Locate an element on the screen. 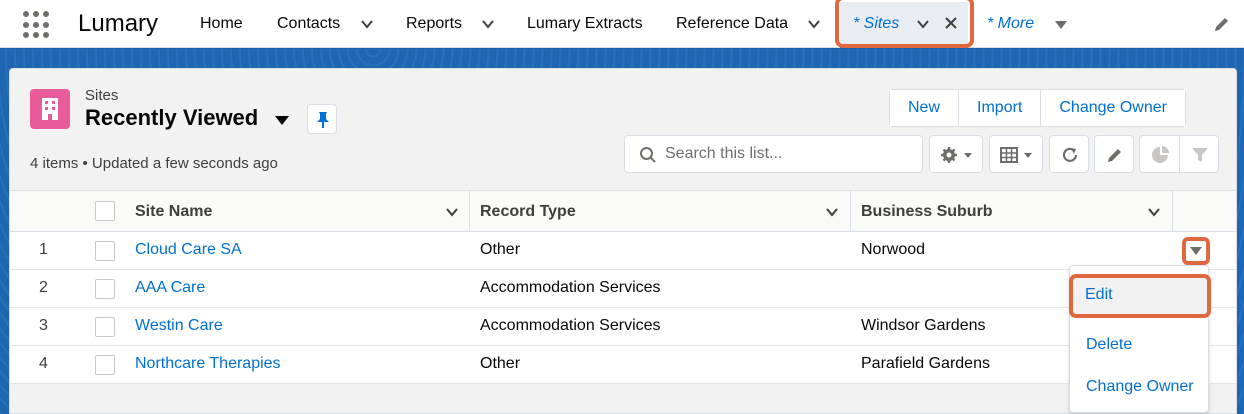 Image resolution: width=1244 pixels, height=414 pixels. app-launcher-icon is located at coordinates (37, 25).